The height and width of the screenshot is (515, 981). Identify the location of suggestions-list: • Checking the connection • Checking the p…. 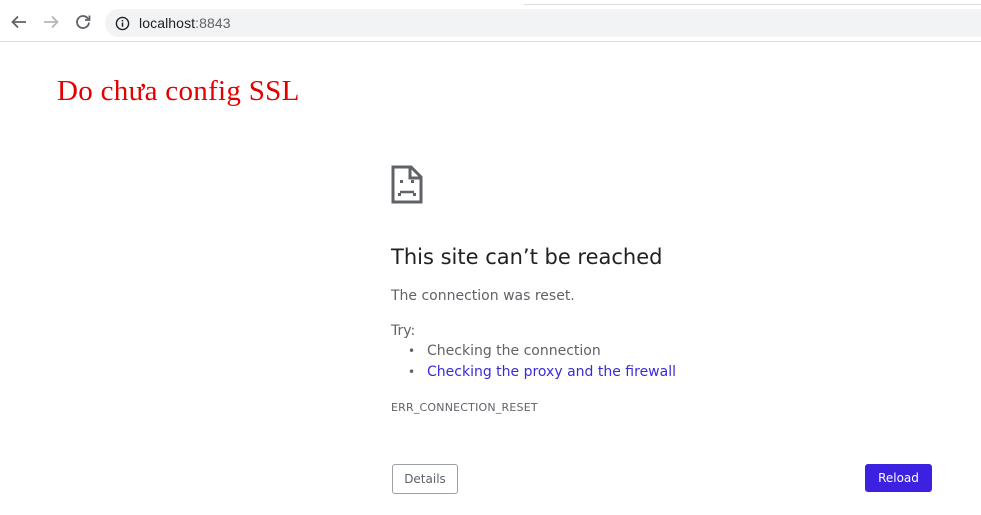
(542, 362).